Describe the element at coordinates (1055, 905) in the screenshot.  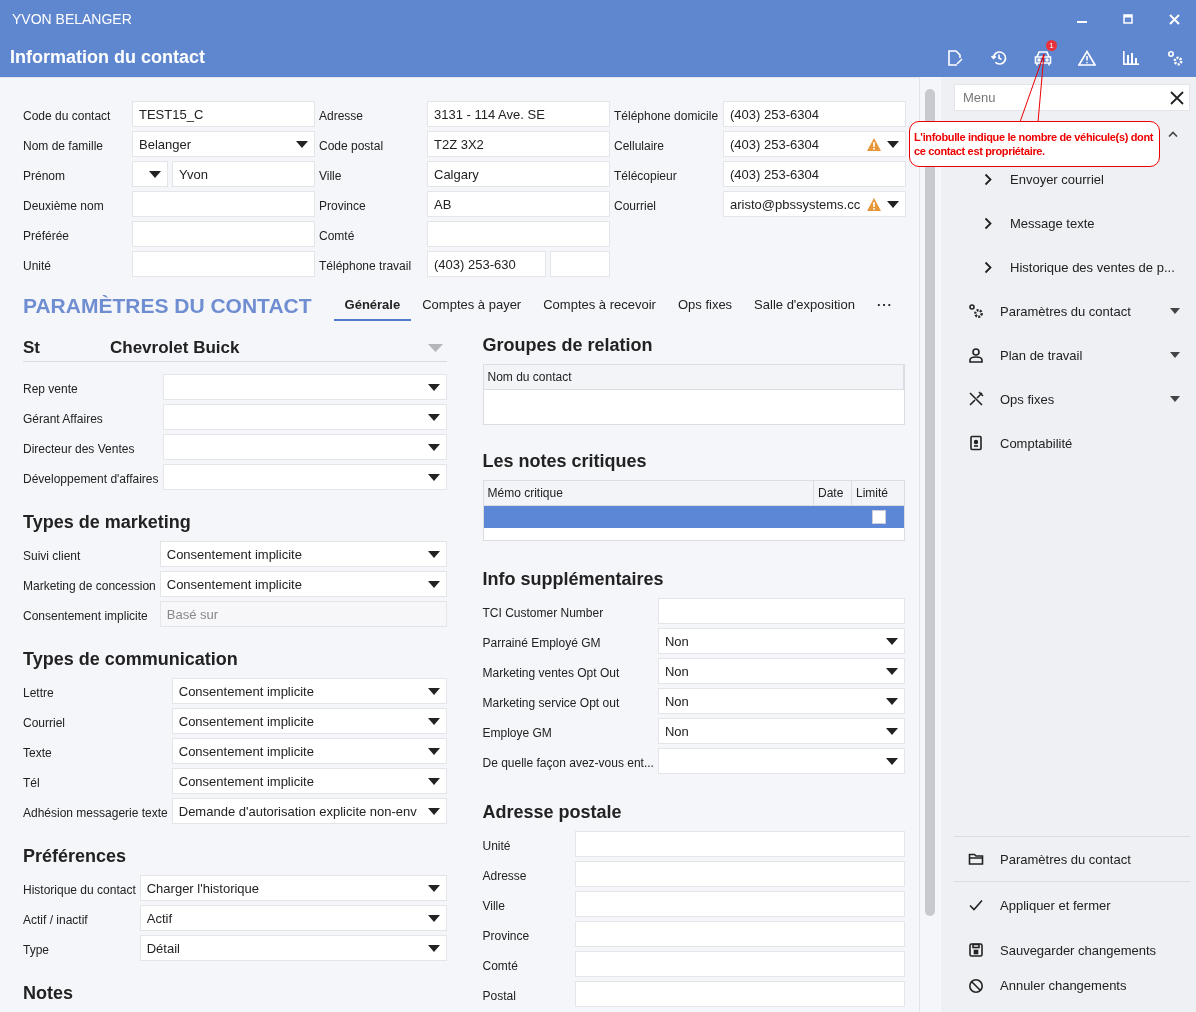
I see `action-button: Appliquer et fermer` at that location.